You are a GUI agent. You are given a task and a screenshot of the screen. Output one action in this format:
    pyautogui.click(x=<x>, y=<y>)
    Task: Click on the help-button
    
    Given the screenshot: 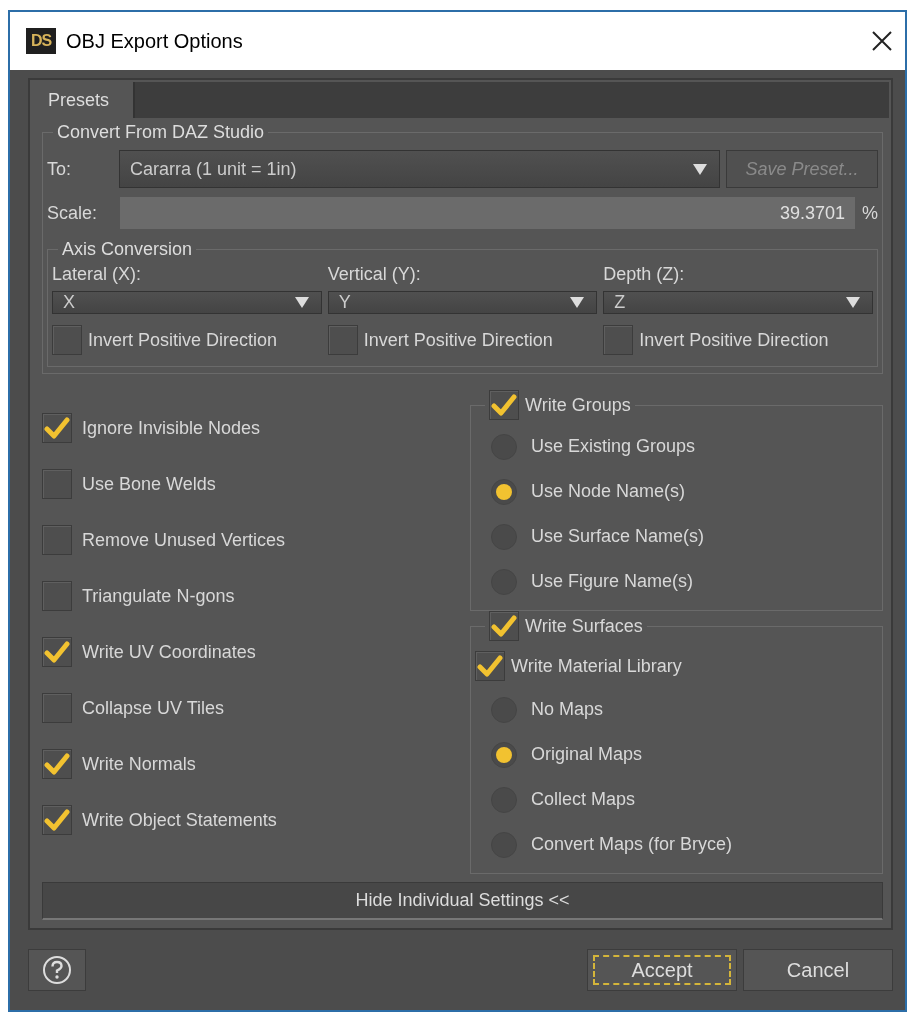 What is the action you would take?
    pyautogui.click(x=57, y=970)
    